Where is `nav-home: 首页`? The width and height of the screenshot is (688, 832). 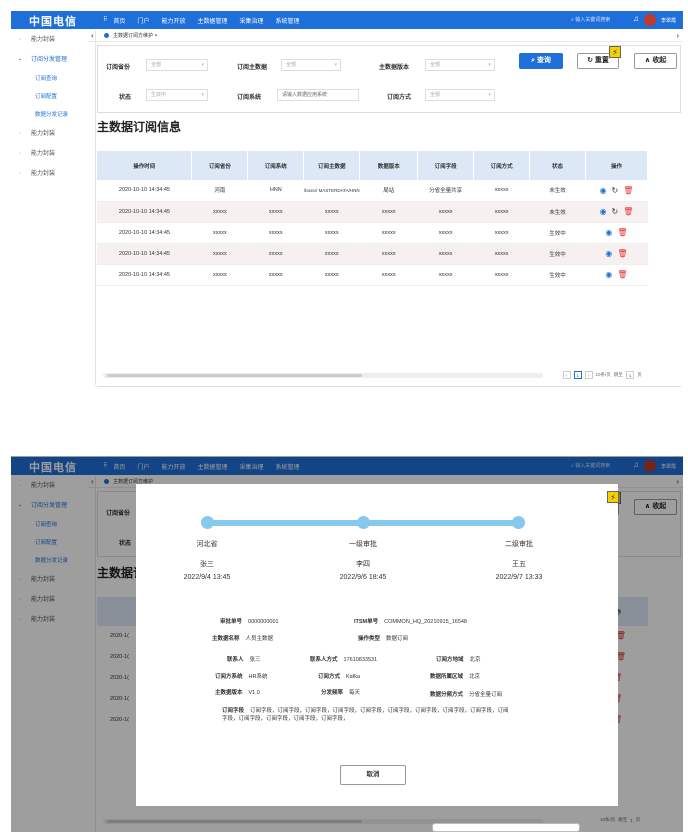 nav-home: 首页 is located at coordinates (119, 20).